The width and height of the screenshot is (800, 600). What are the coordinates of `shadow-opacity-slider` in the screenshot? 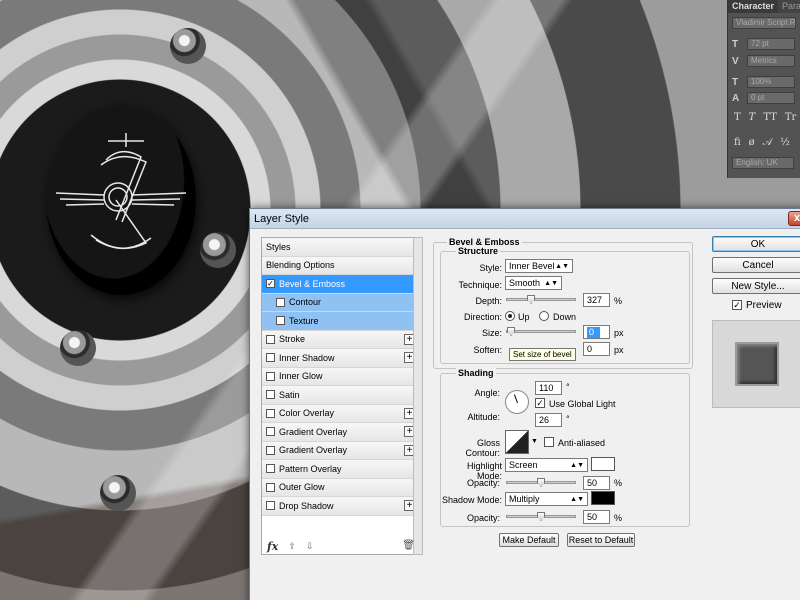 It's located at (541, 516).